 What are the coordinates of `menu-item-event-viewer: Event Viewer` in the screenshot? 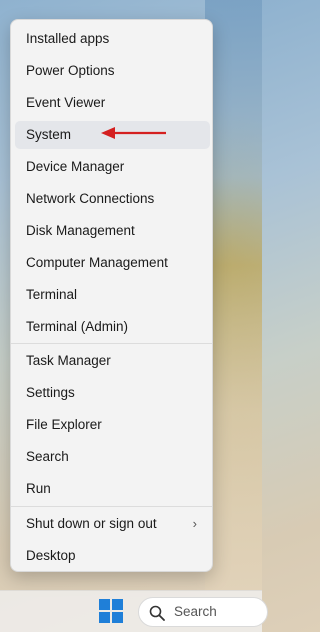 It's located at (112, 103).